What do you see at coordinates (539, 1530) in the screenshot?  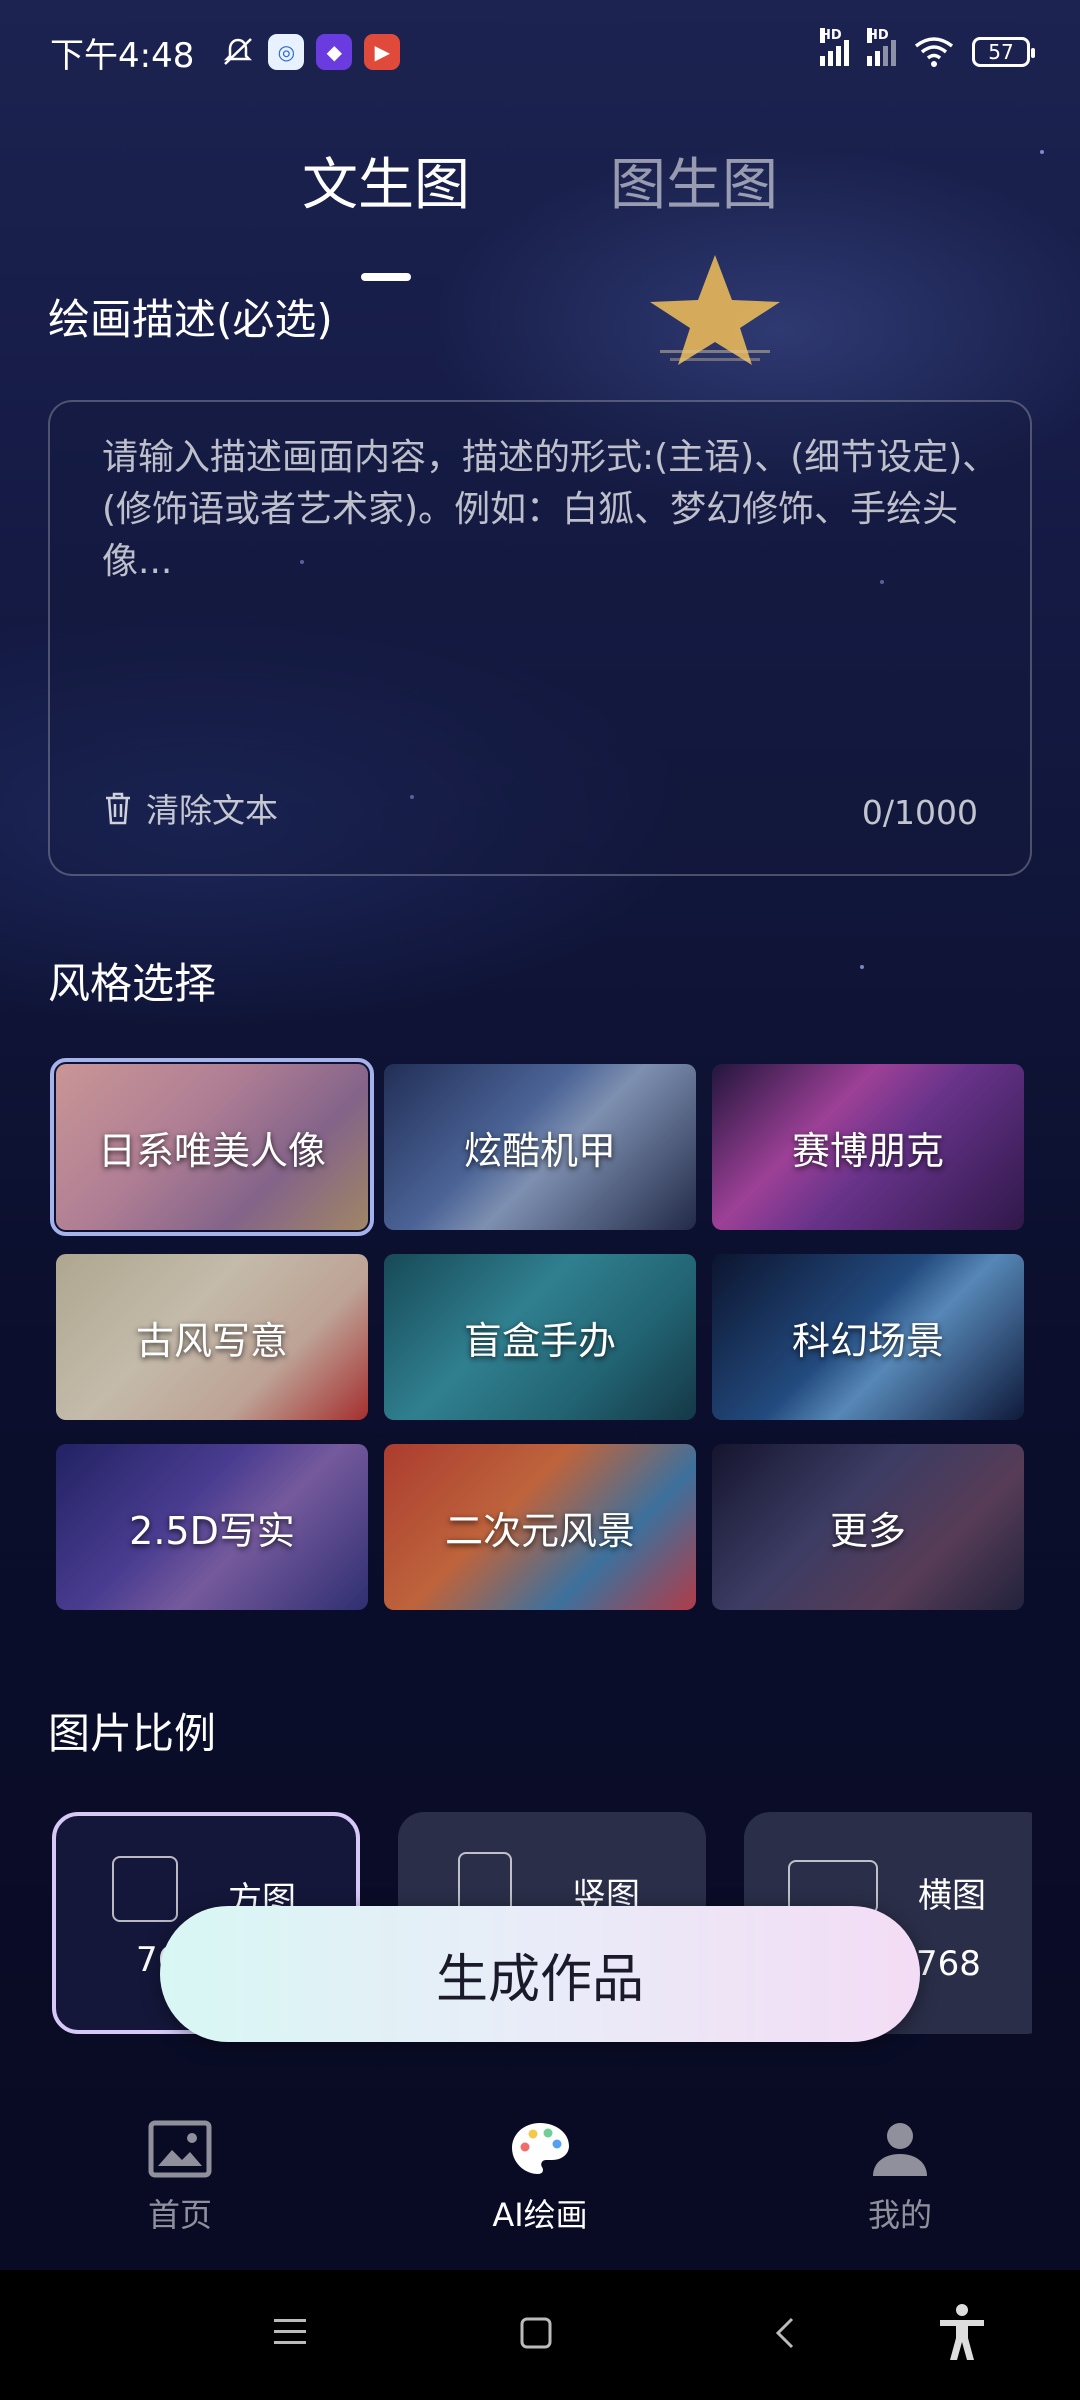 I see `style-label: 二次元风景` at bounding box center [539, 1530].